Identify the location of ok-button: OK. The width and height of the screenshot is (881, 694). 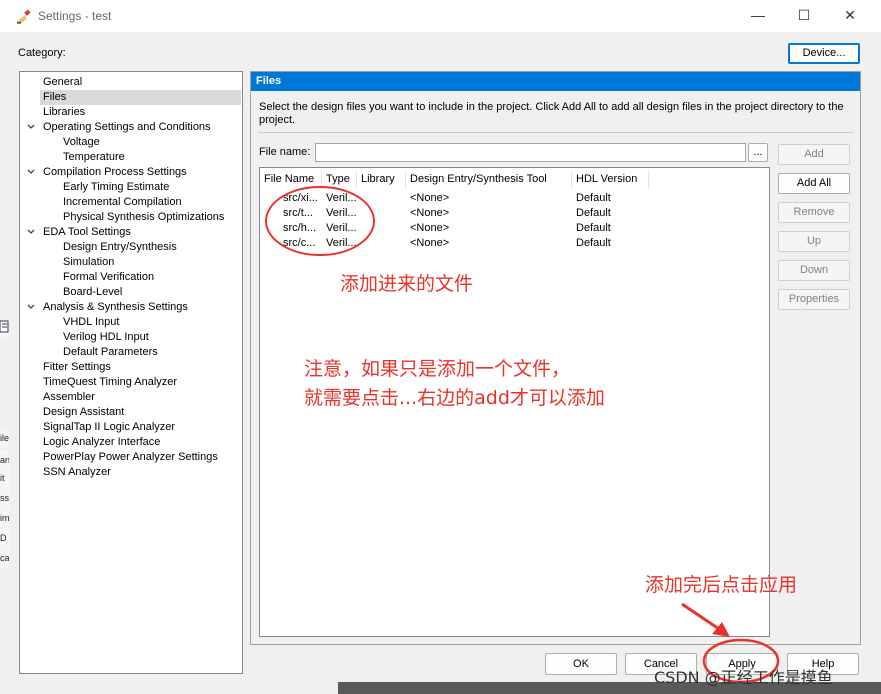
(581, 664).